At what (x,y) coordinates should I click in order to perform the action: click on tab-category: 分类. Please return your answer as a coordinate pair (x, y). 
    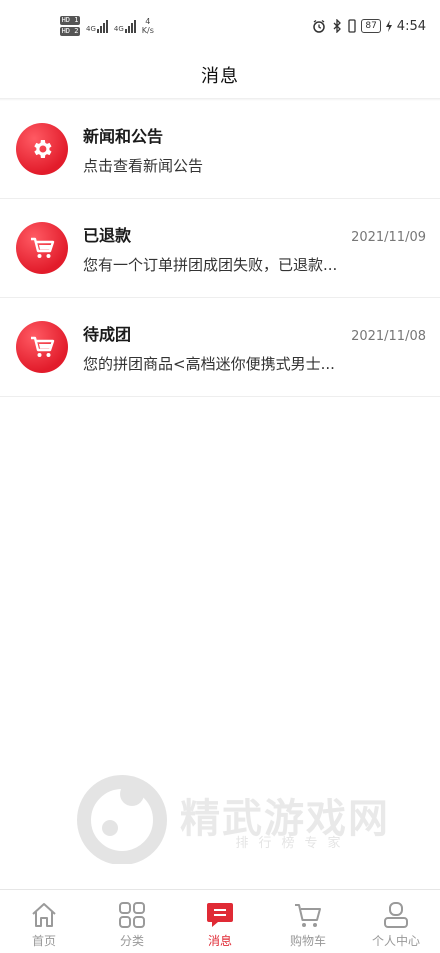
    Looking at the image, I should click on (132, 921).